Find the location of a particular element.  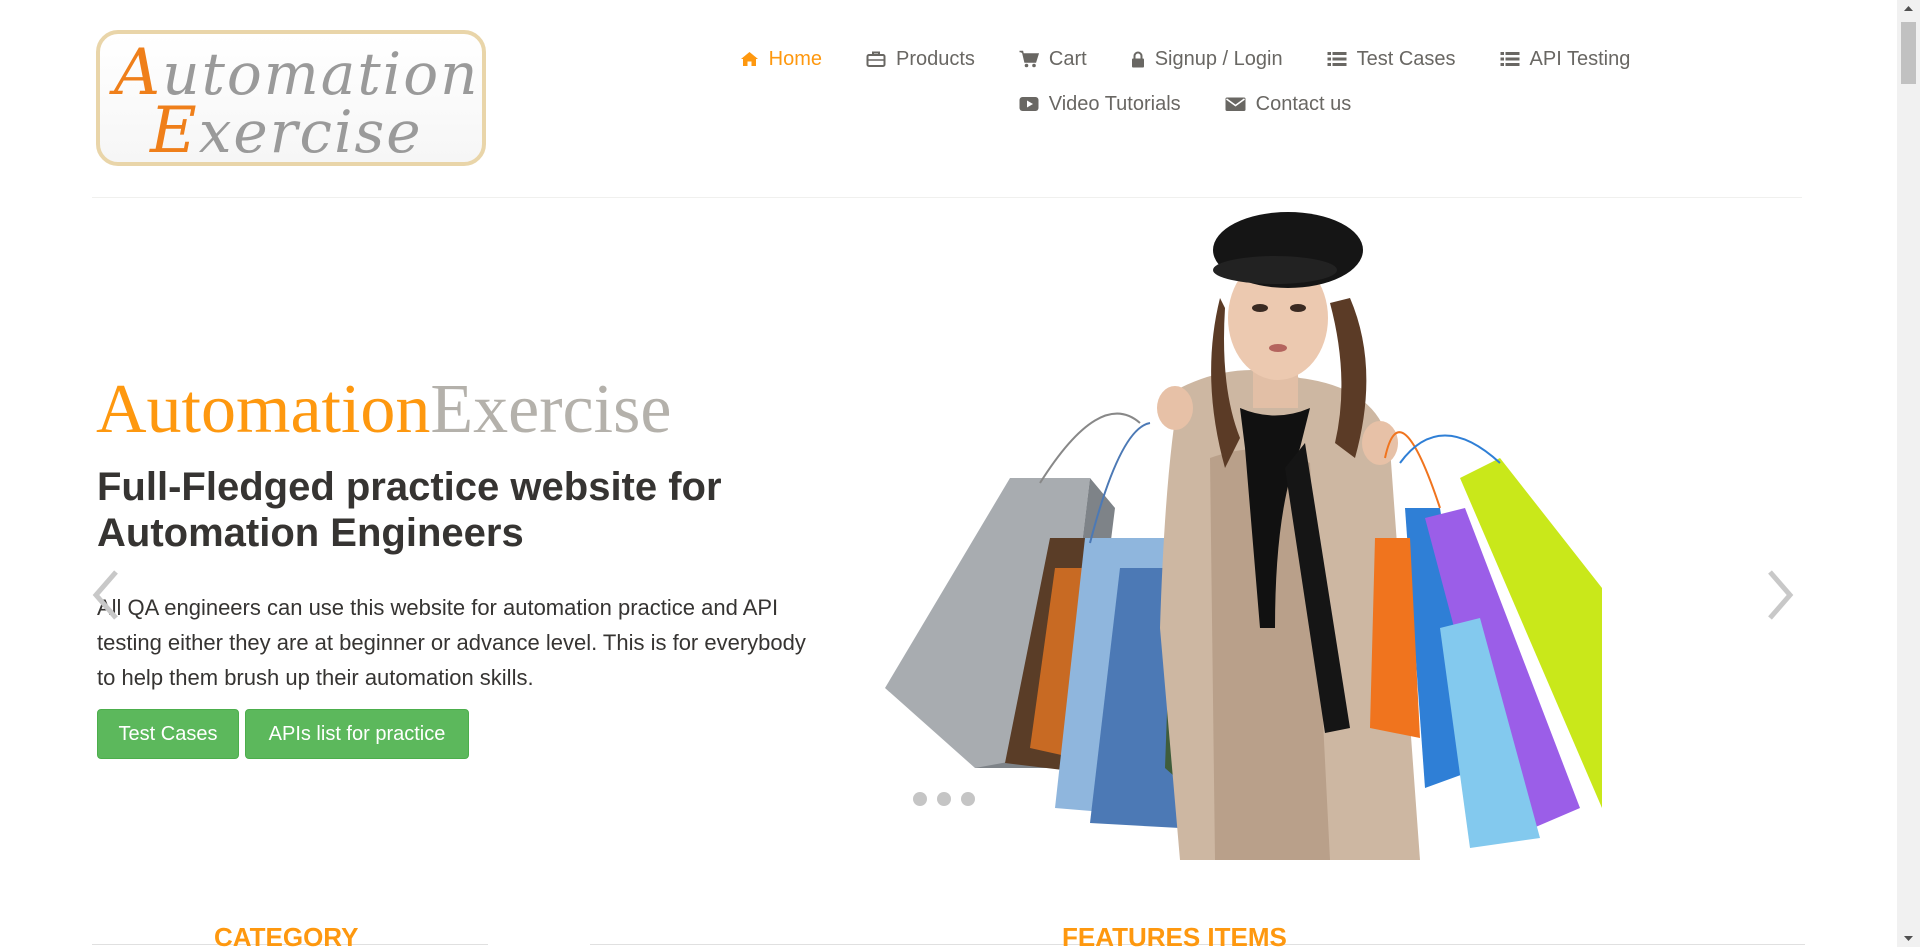

nav-label-test-cases: Test Cases is located at coordinates (1406, 58).